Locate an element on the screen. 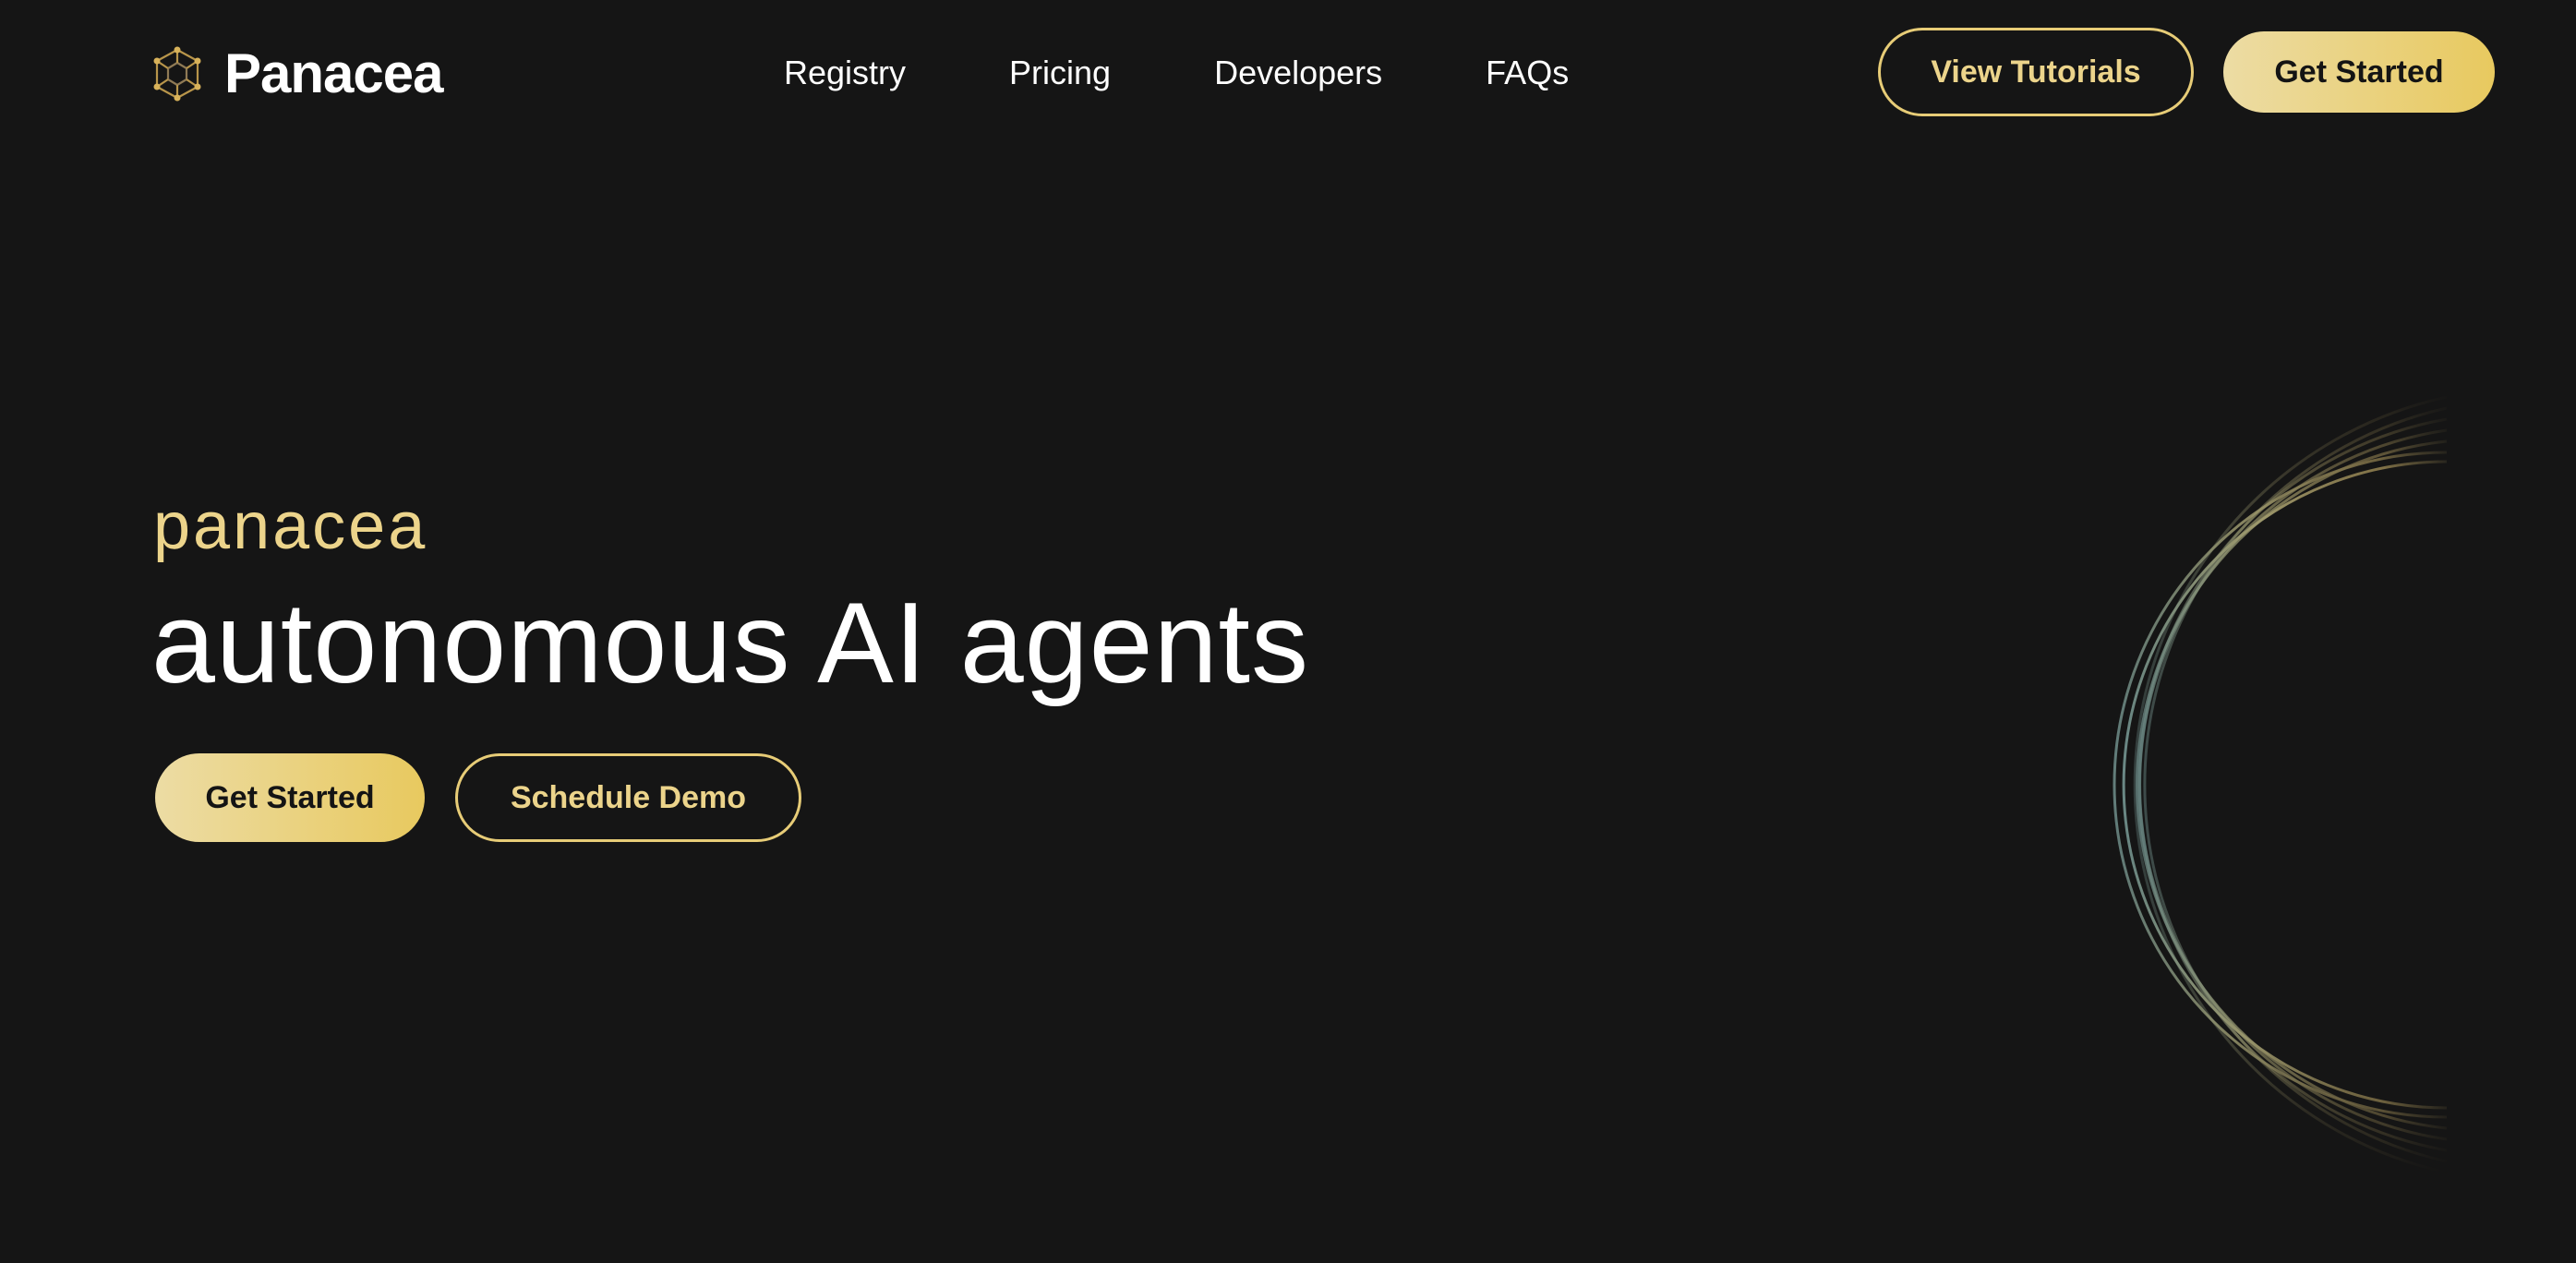  header-get-started-button: Get Started is located at coordinates (2359, 72).